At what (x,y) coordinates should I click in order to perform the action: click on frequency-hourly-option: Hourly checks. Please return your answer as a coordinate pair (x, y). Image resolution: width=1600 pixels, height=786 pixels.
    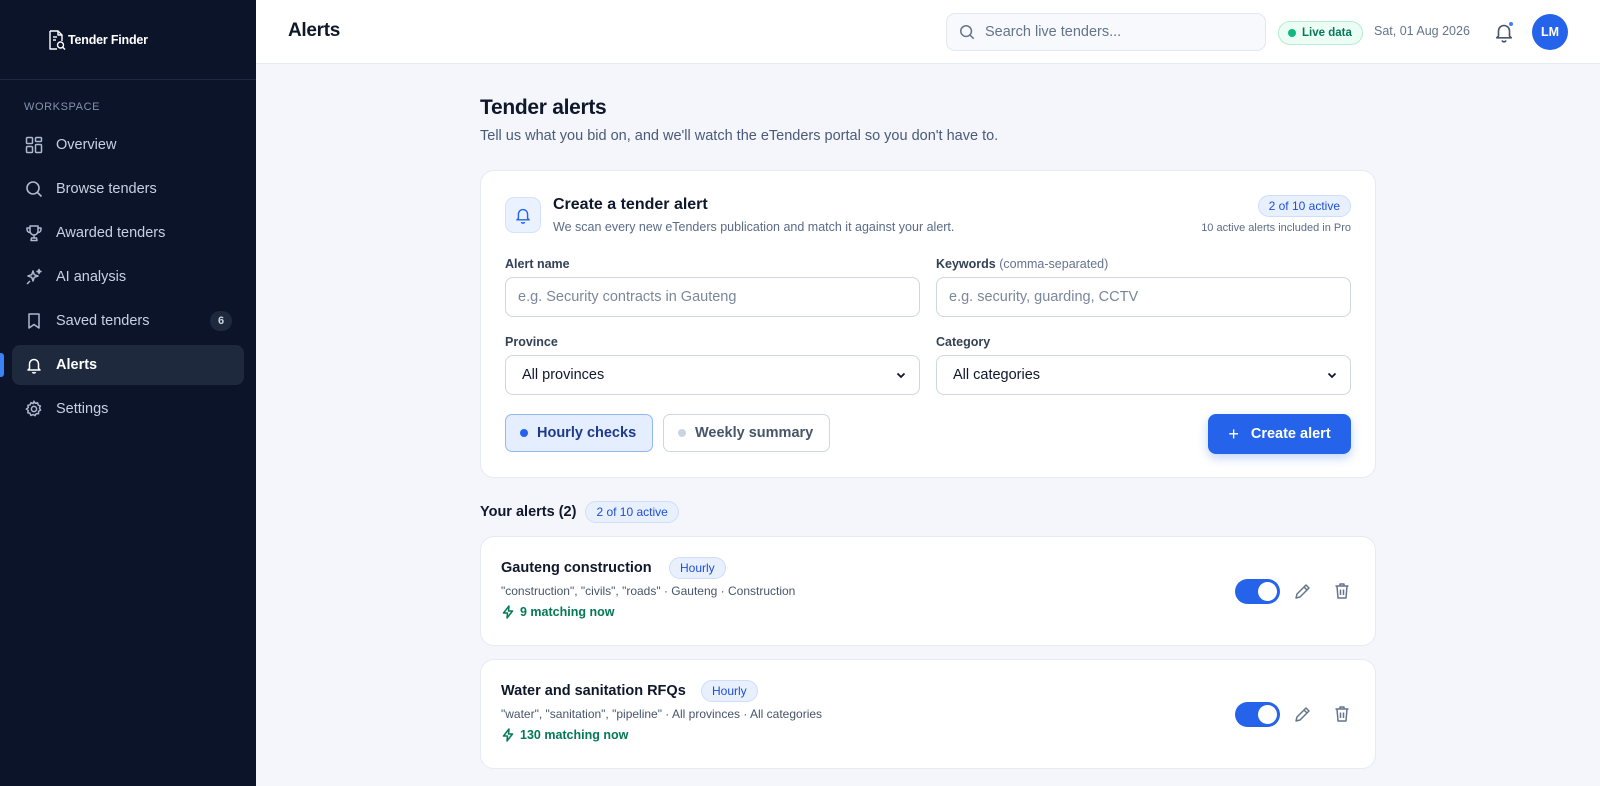
    Looking at the image, I should click on (579, 433).